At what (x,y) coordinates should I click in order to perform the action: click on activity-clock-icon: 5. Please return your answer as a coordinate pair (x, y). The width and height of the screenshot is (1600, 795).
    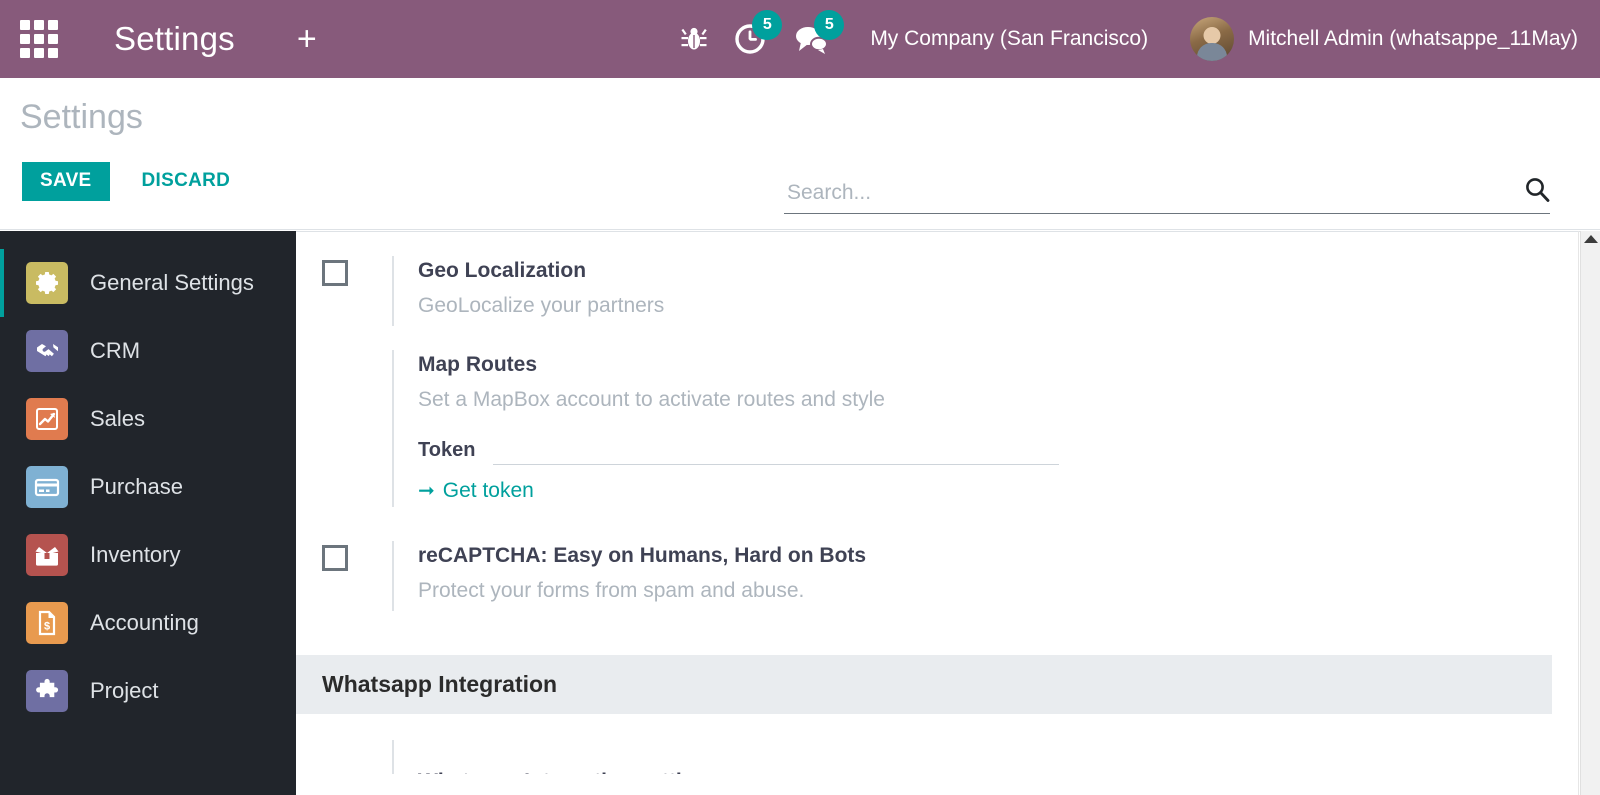
    Looking at the image, I should click on (751, 39).